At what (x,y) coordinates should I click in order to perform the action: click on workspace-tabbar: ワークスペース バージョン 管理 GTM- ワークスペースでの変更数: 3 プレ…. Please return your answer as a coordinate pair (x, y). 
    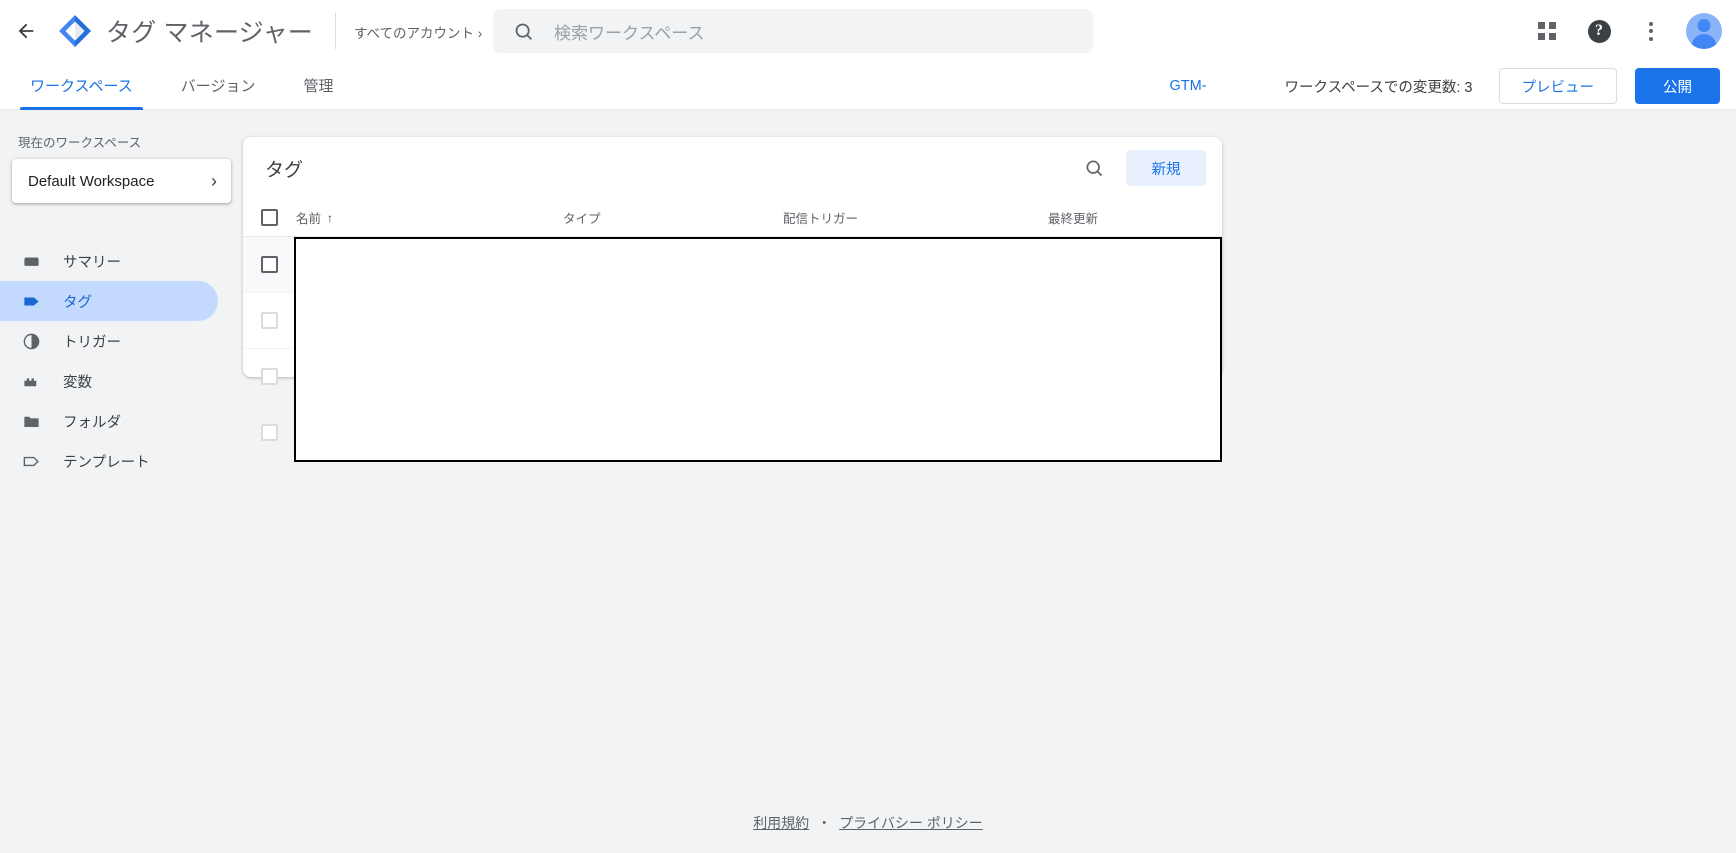
    Looking at the image, I should click on (868, 86).